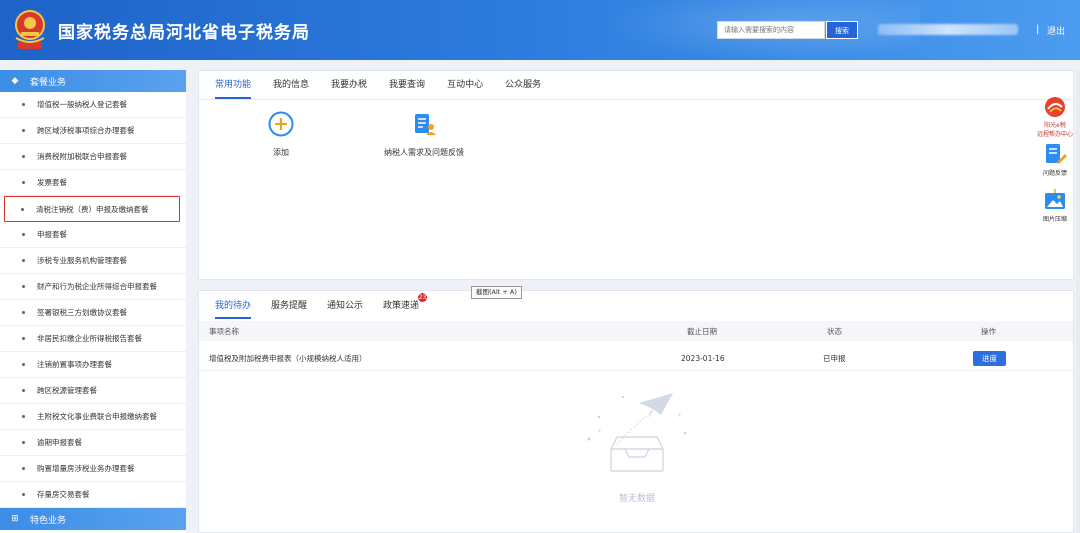 This screenshot has width=1080, height=533. Describe the element at coordinates (636, 331) in the screenshot. I see `table-header: 事项名称 截止日期 状态 操作` at that location.